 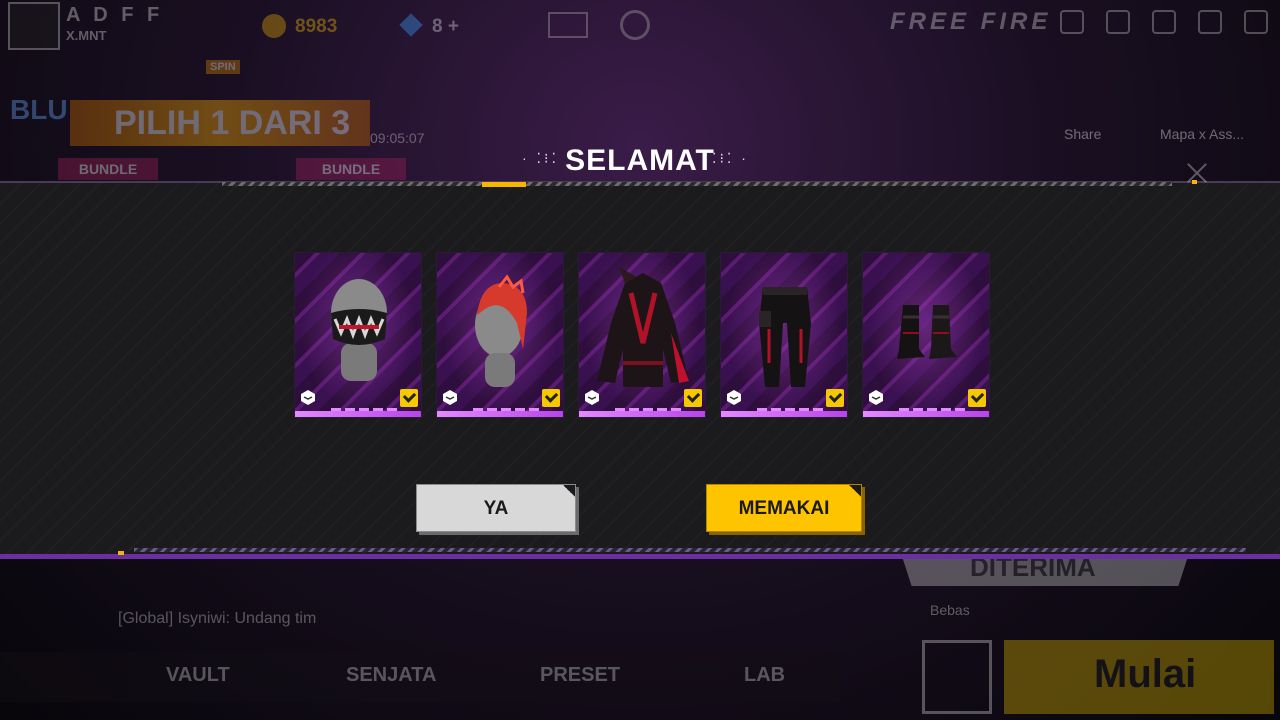 I want to click on team-size-button, so click(x=957, y=677).